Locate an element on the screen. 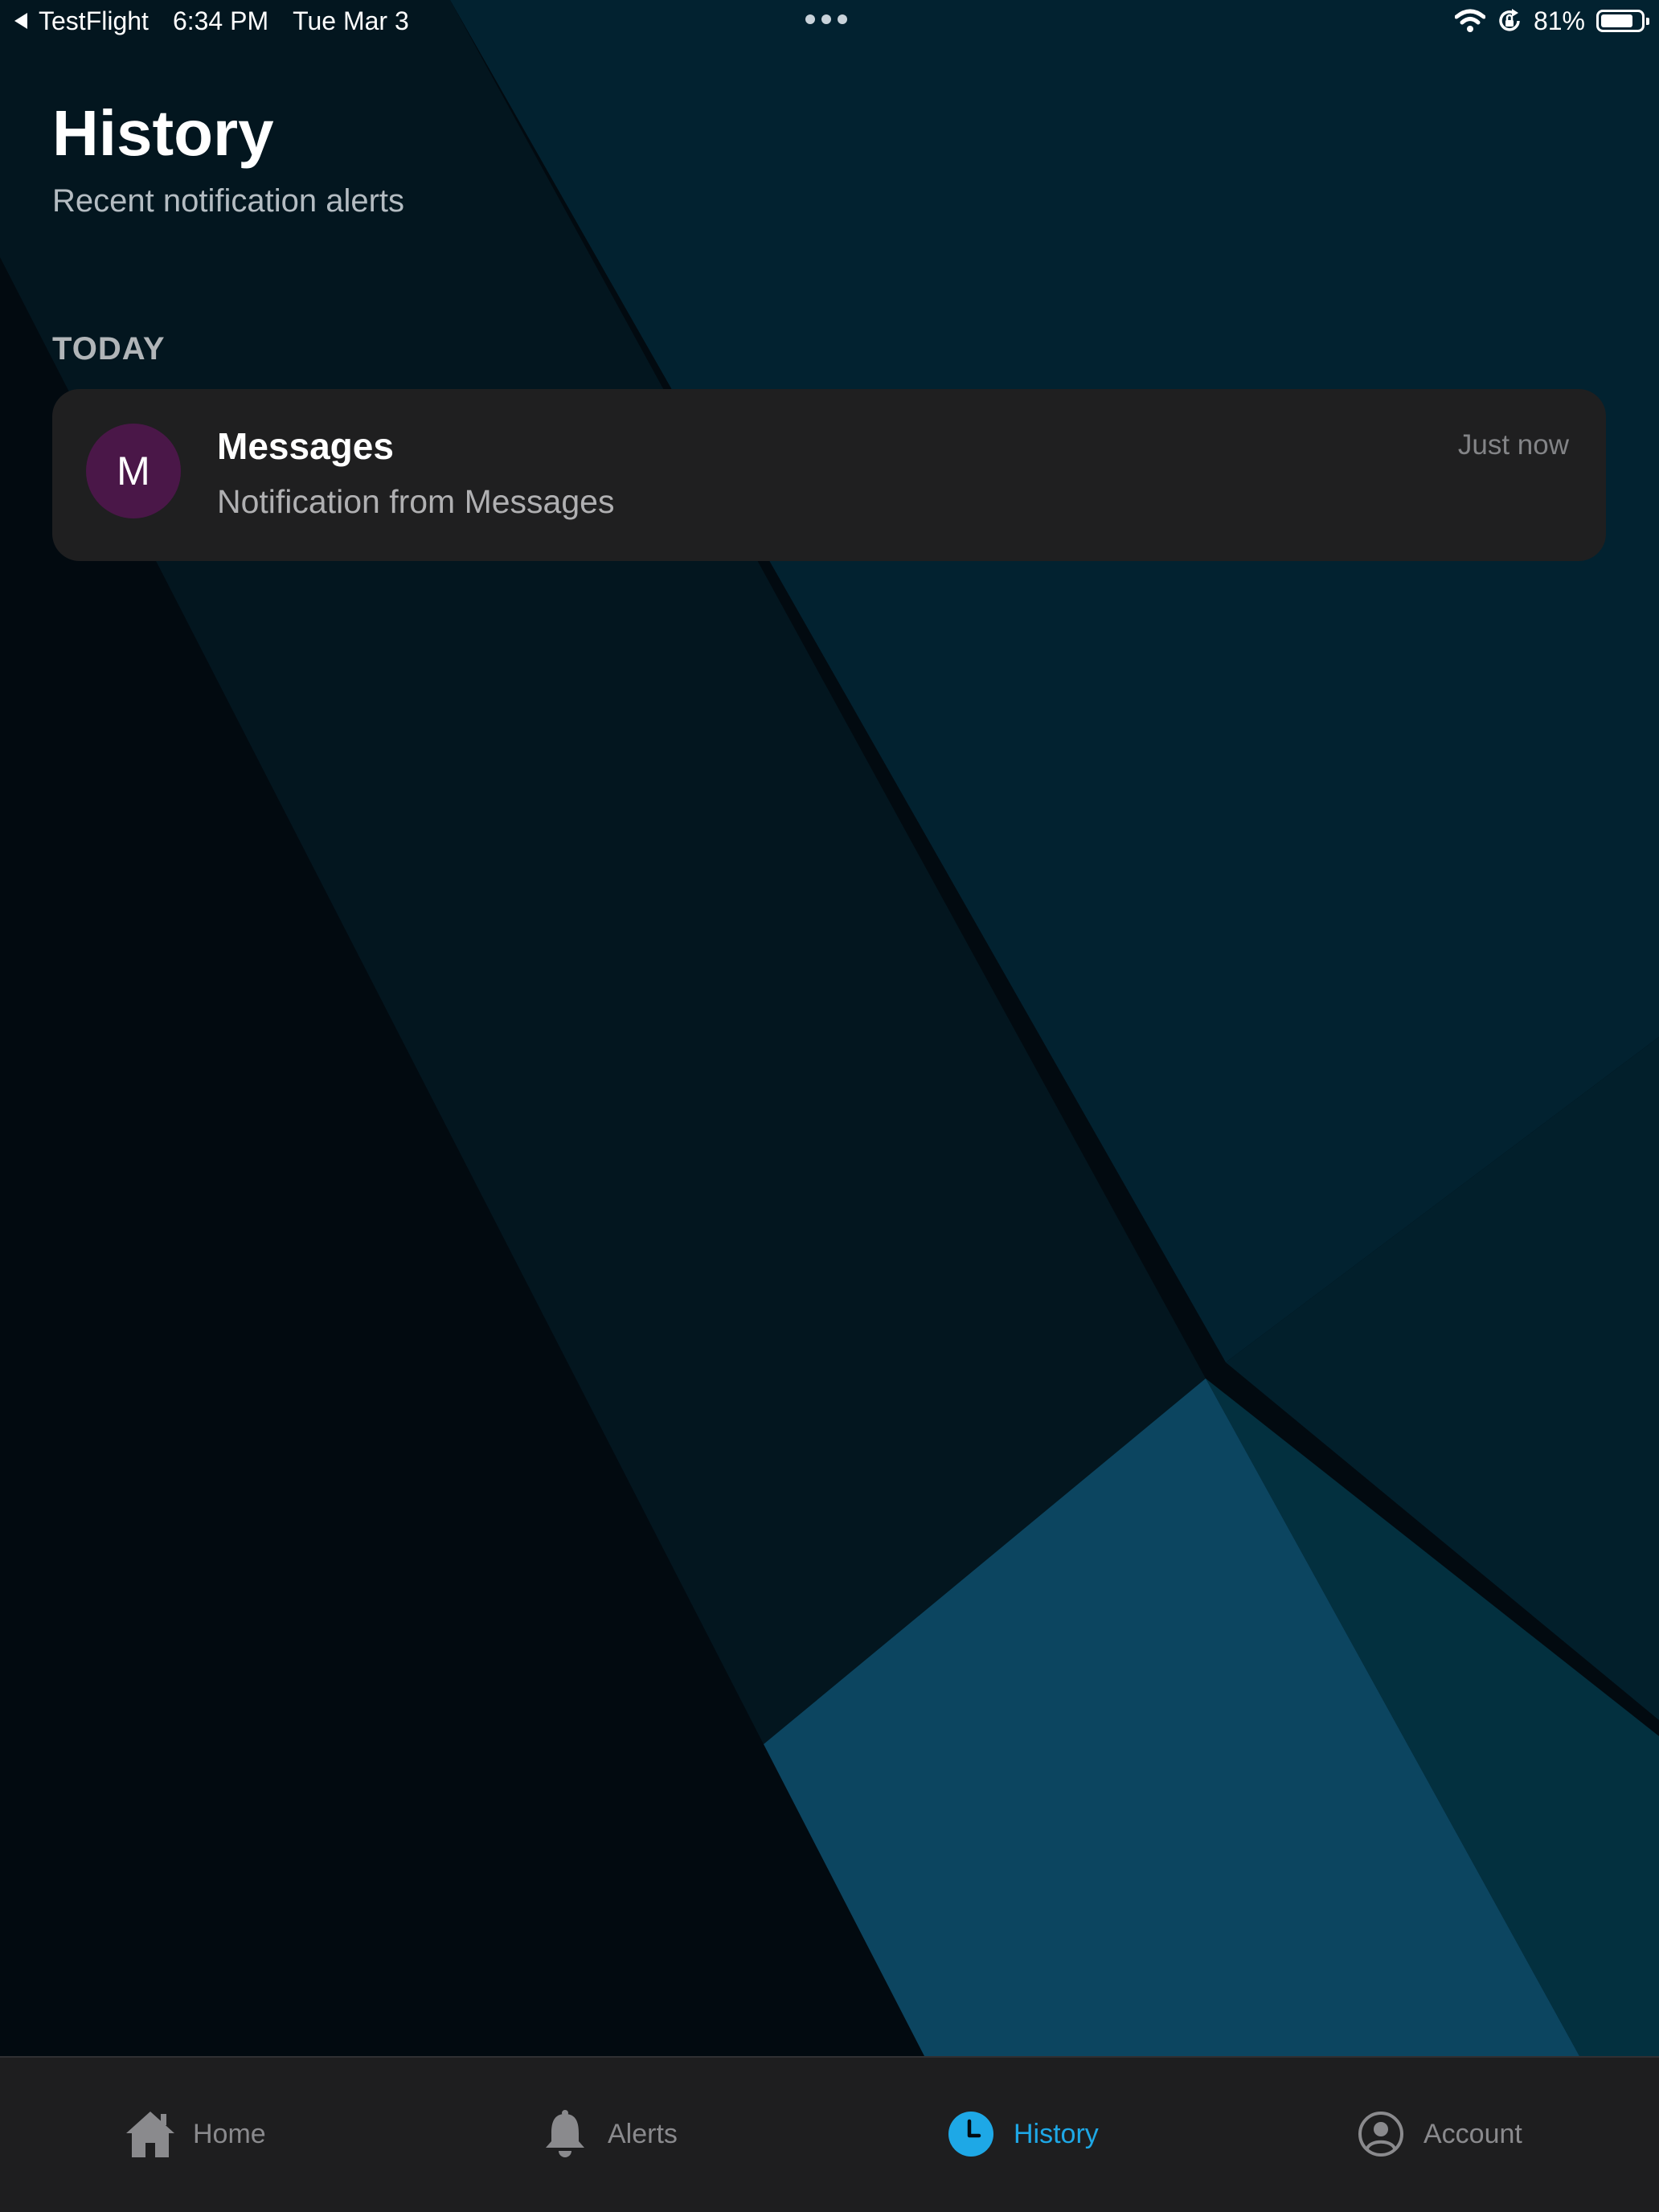  tab-account-label: Account is located at coordinates (1472, 2133).